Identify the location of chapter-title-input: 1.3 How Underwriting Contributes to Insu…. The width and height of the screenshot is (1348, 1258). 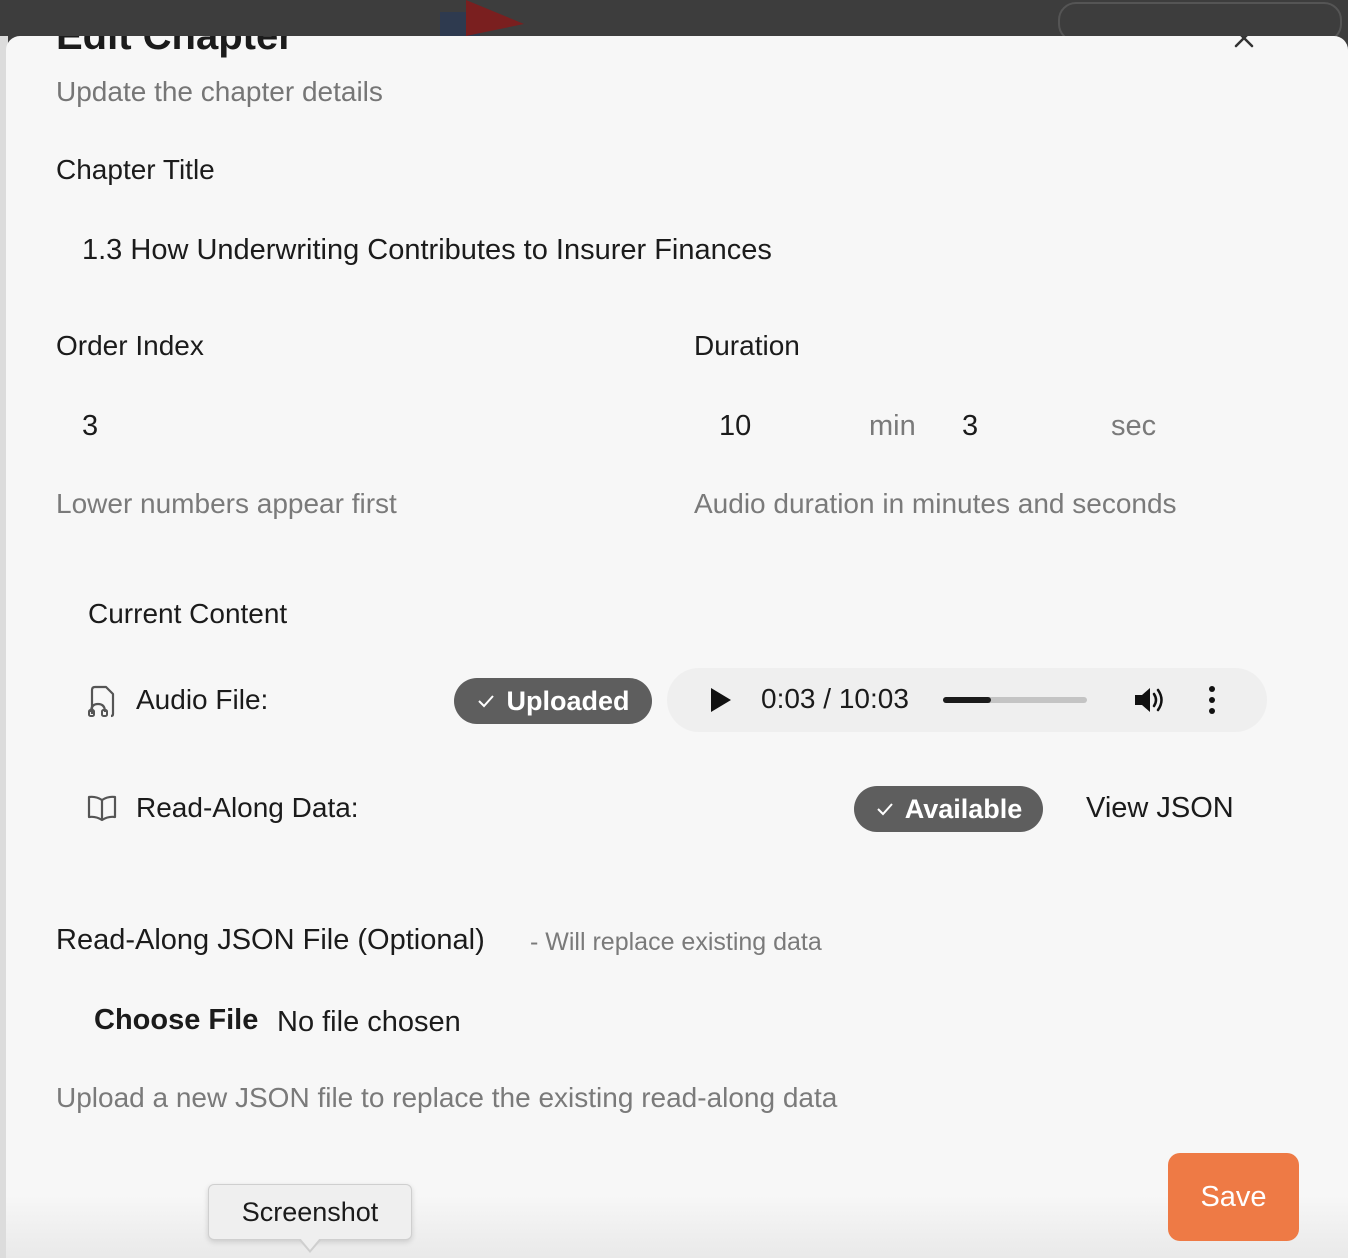
(427, 250).